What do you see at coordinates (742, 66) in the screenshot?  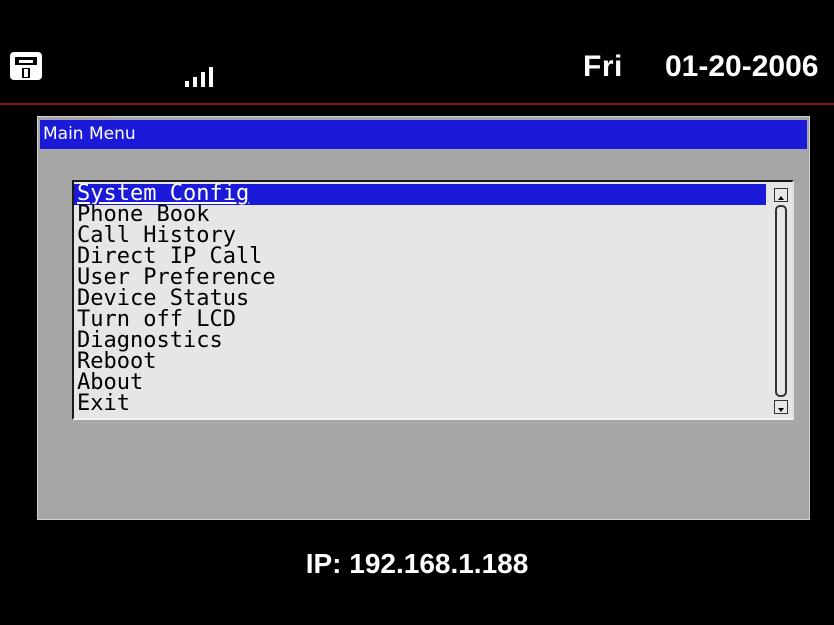 I see `date-display: 01-20-2006` at bounding box center [742, 66].